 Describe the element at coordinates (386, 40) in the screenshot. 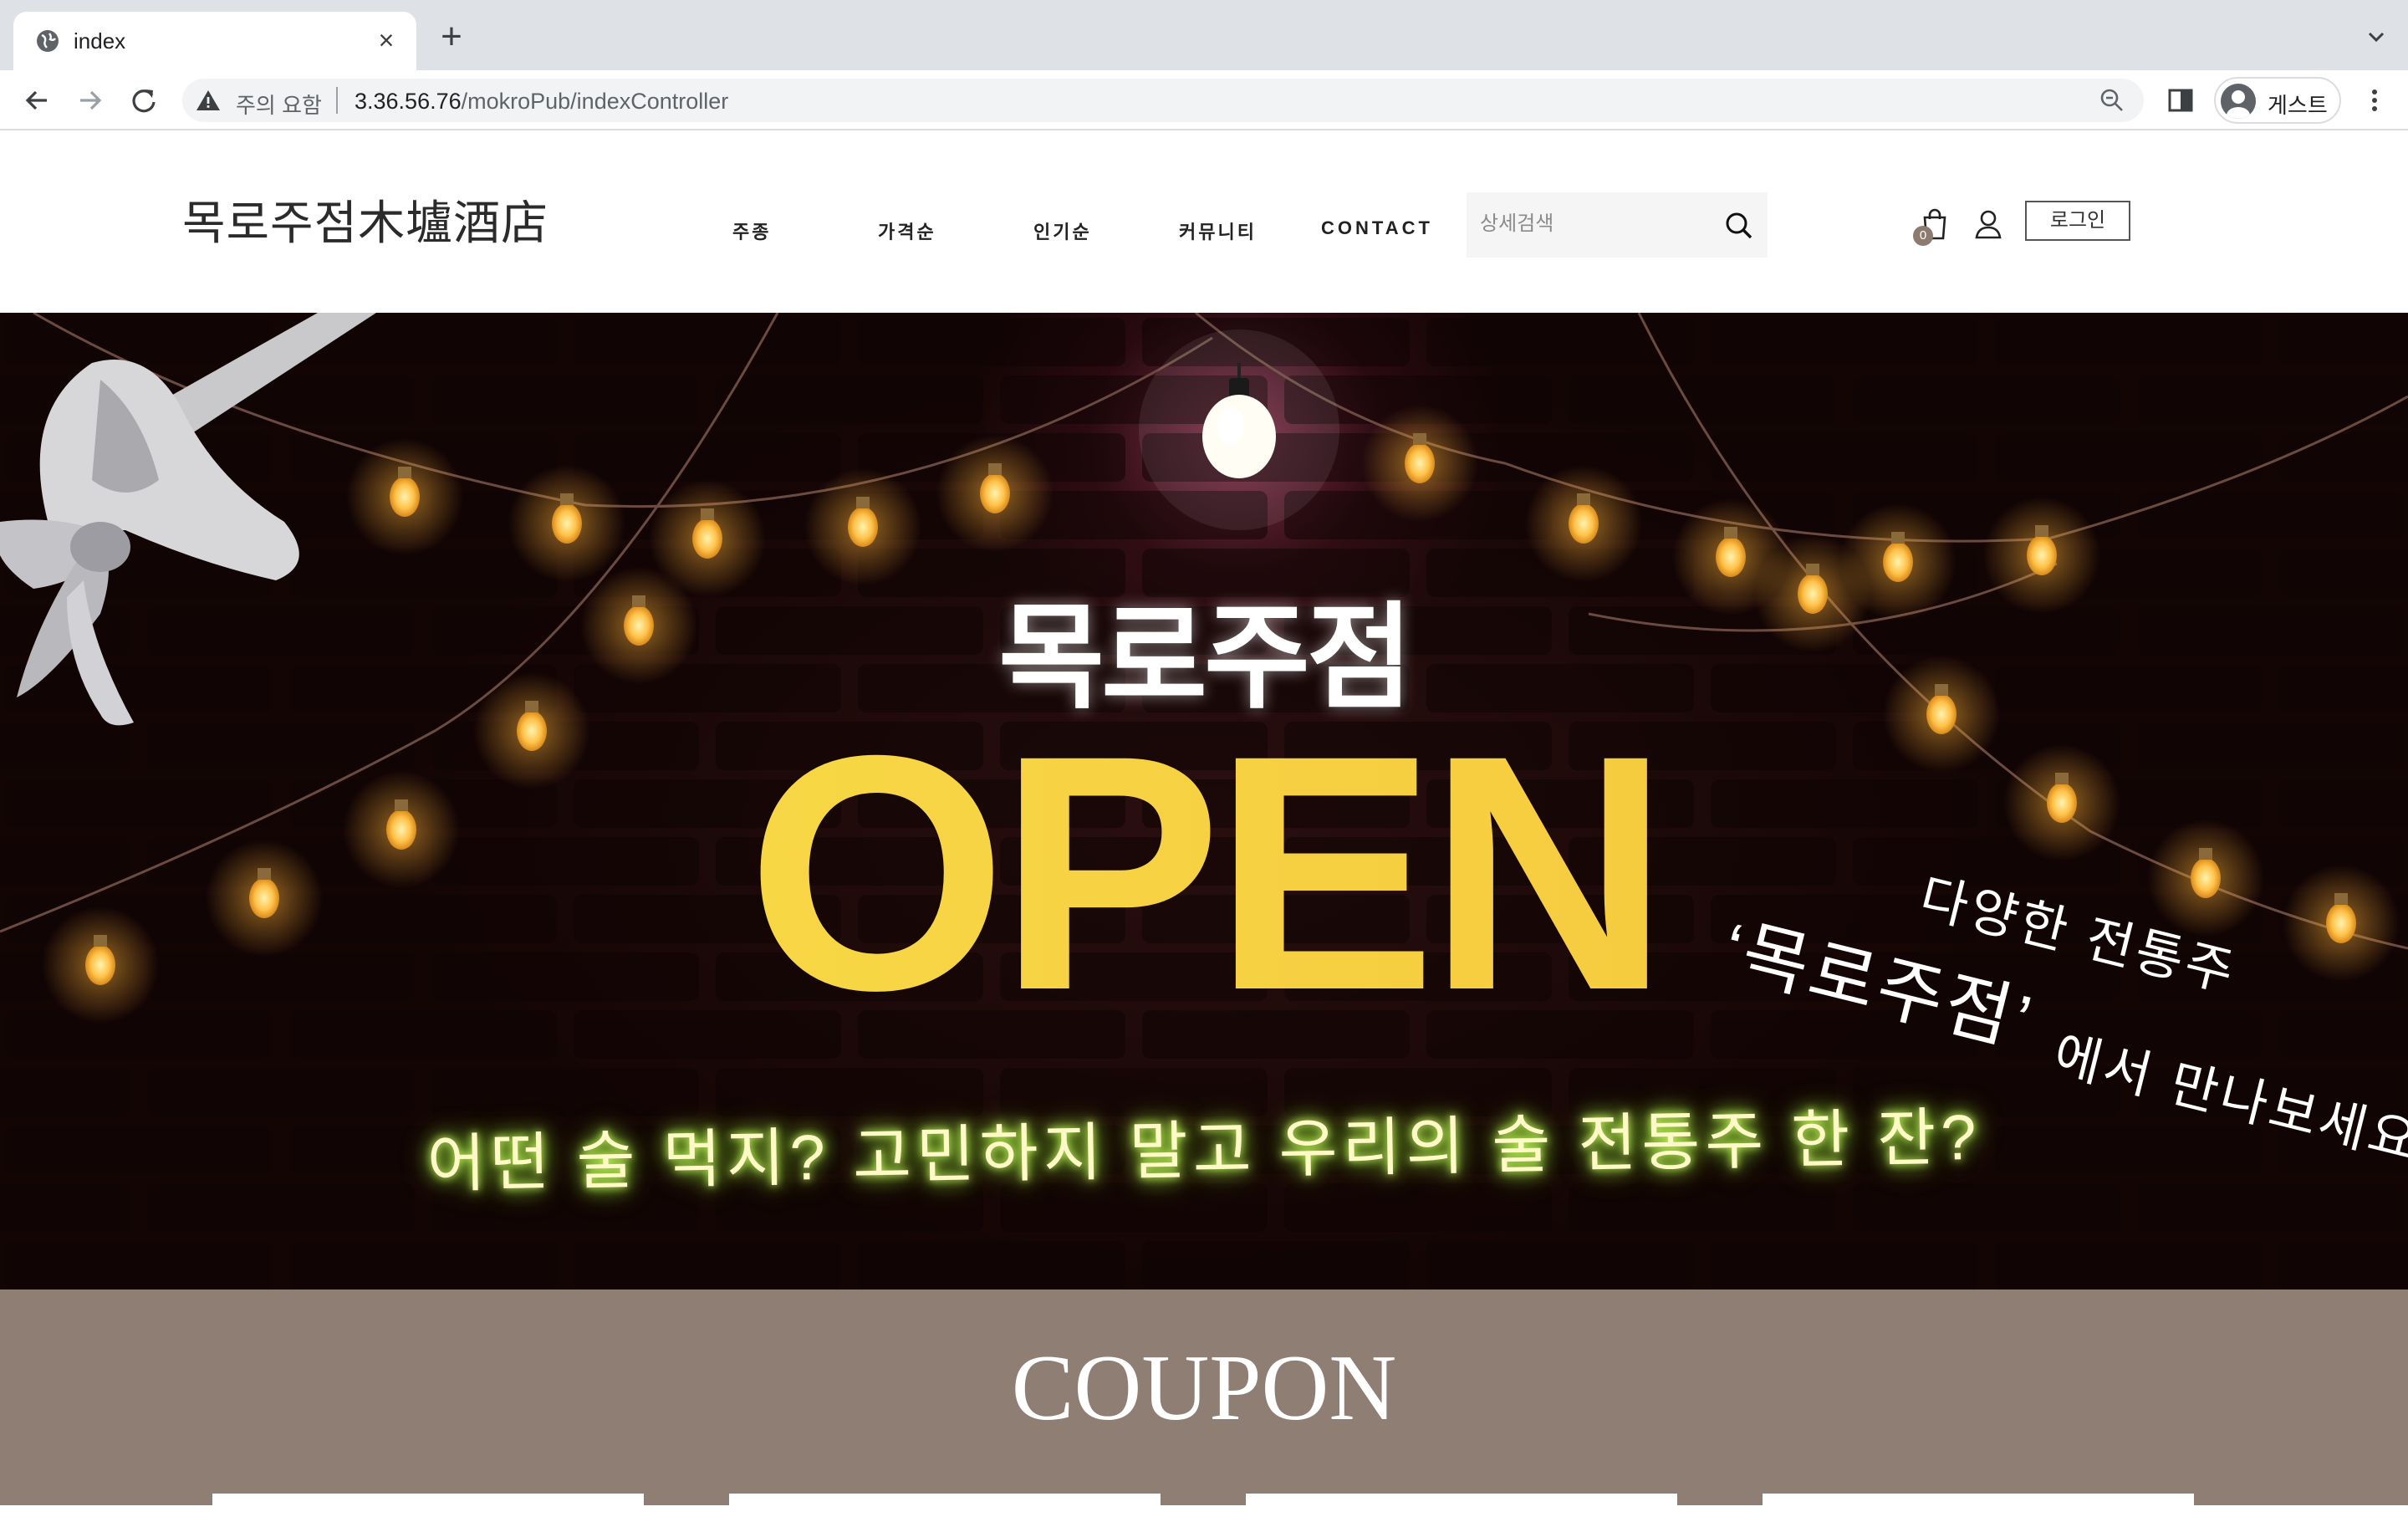

I see `close-tab-icon: ×` at that location.